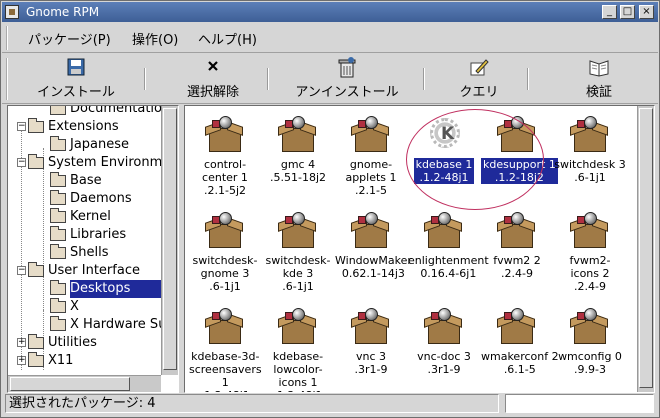 This screenshot has height=418, width=660. I want to click on tree-scroll-thumb, so click(170, 239).